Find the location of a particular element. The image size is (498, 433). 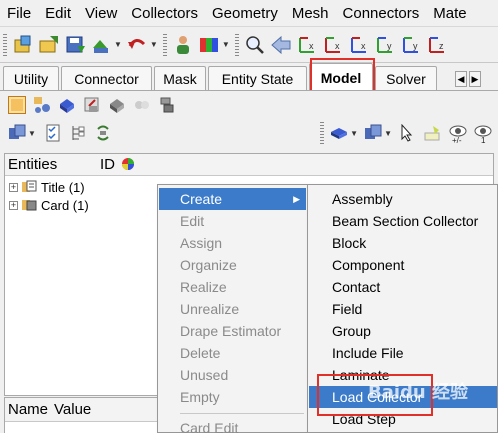

refresh-icon is located at coordinates (103, 133).